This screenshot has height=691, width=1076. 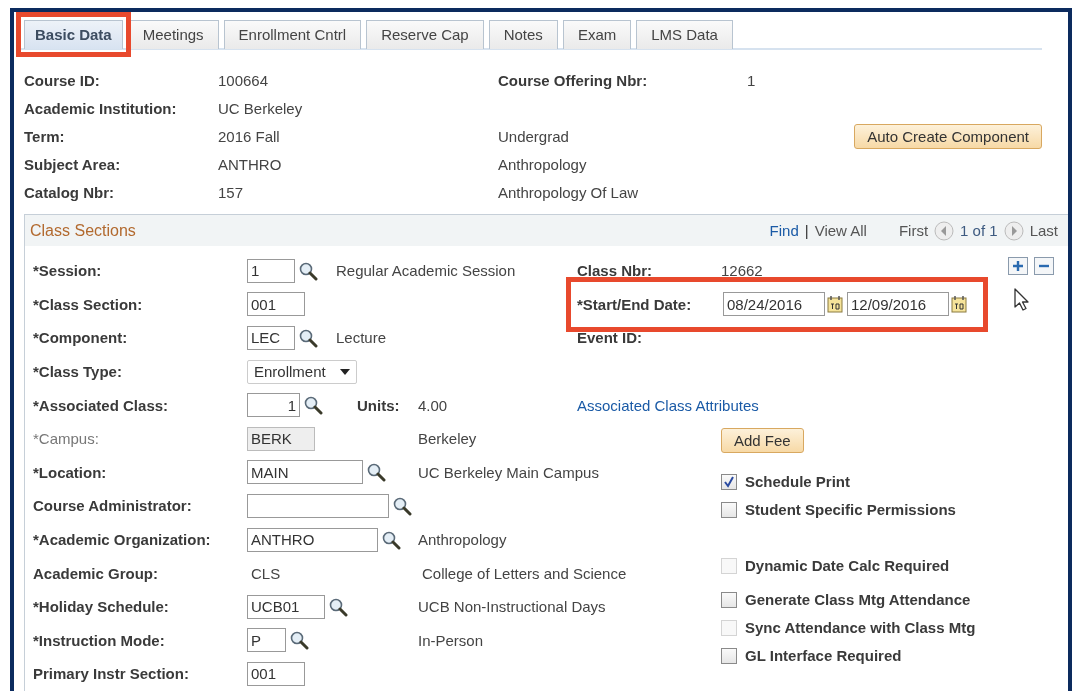 I want to click on field-label: Event ID:, so click(x=610, y=338).